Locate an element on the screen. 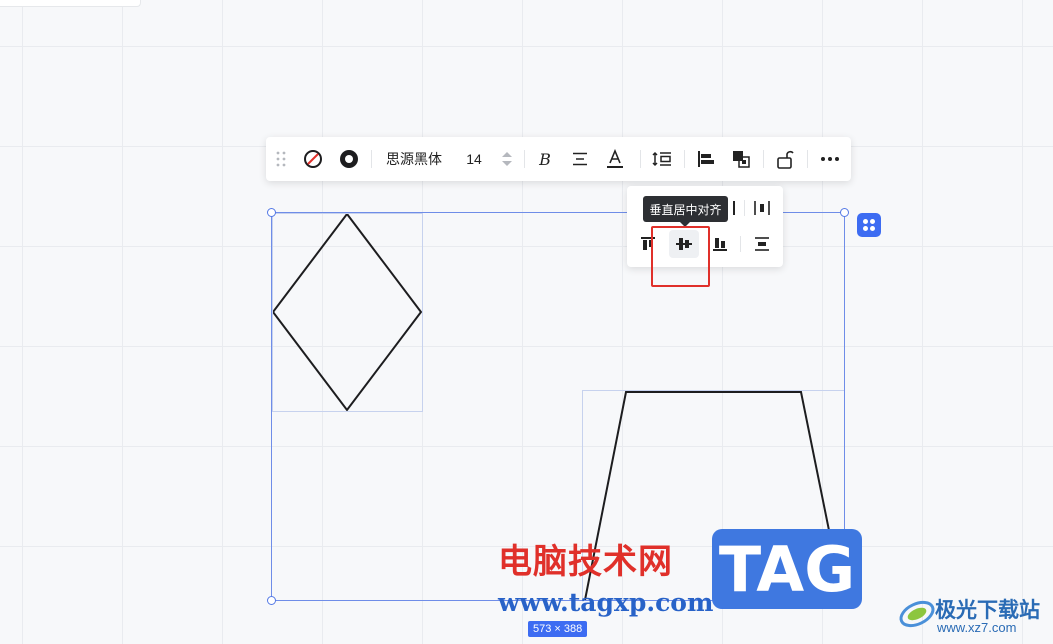 The width and height of the screenshot is (1053, 644). watermark-logo-url: www.xz7.com is located at coordinates (977, 627).